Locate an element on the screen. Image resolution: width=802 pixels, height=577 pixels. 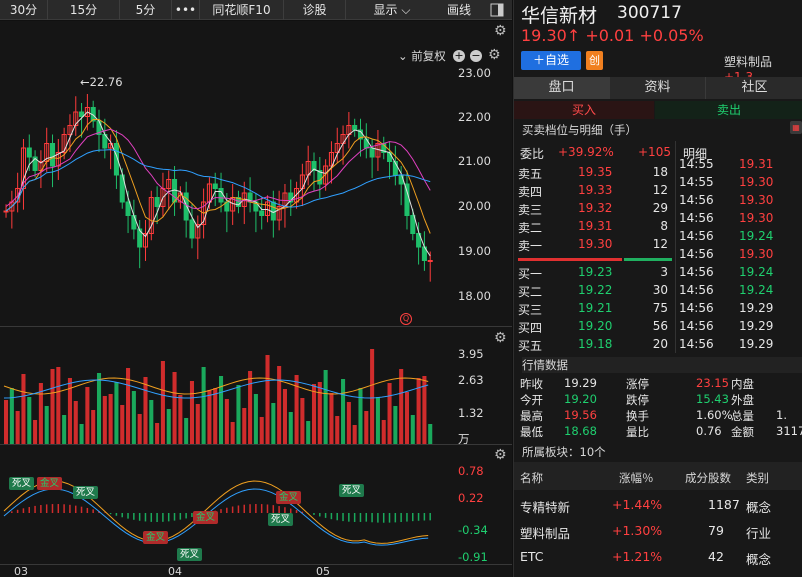
f10-button: 同花顺F10 is located at coordinates (242, 10).